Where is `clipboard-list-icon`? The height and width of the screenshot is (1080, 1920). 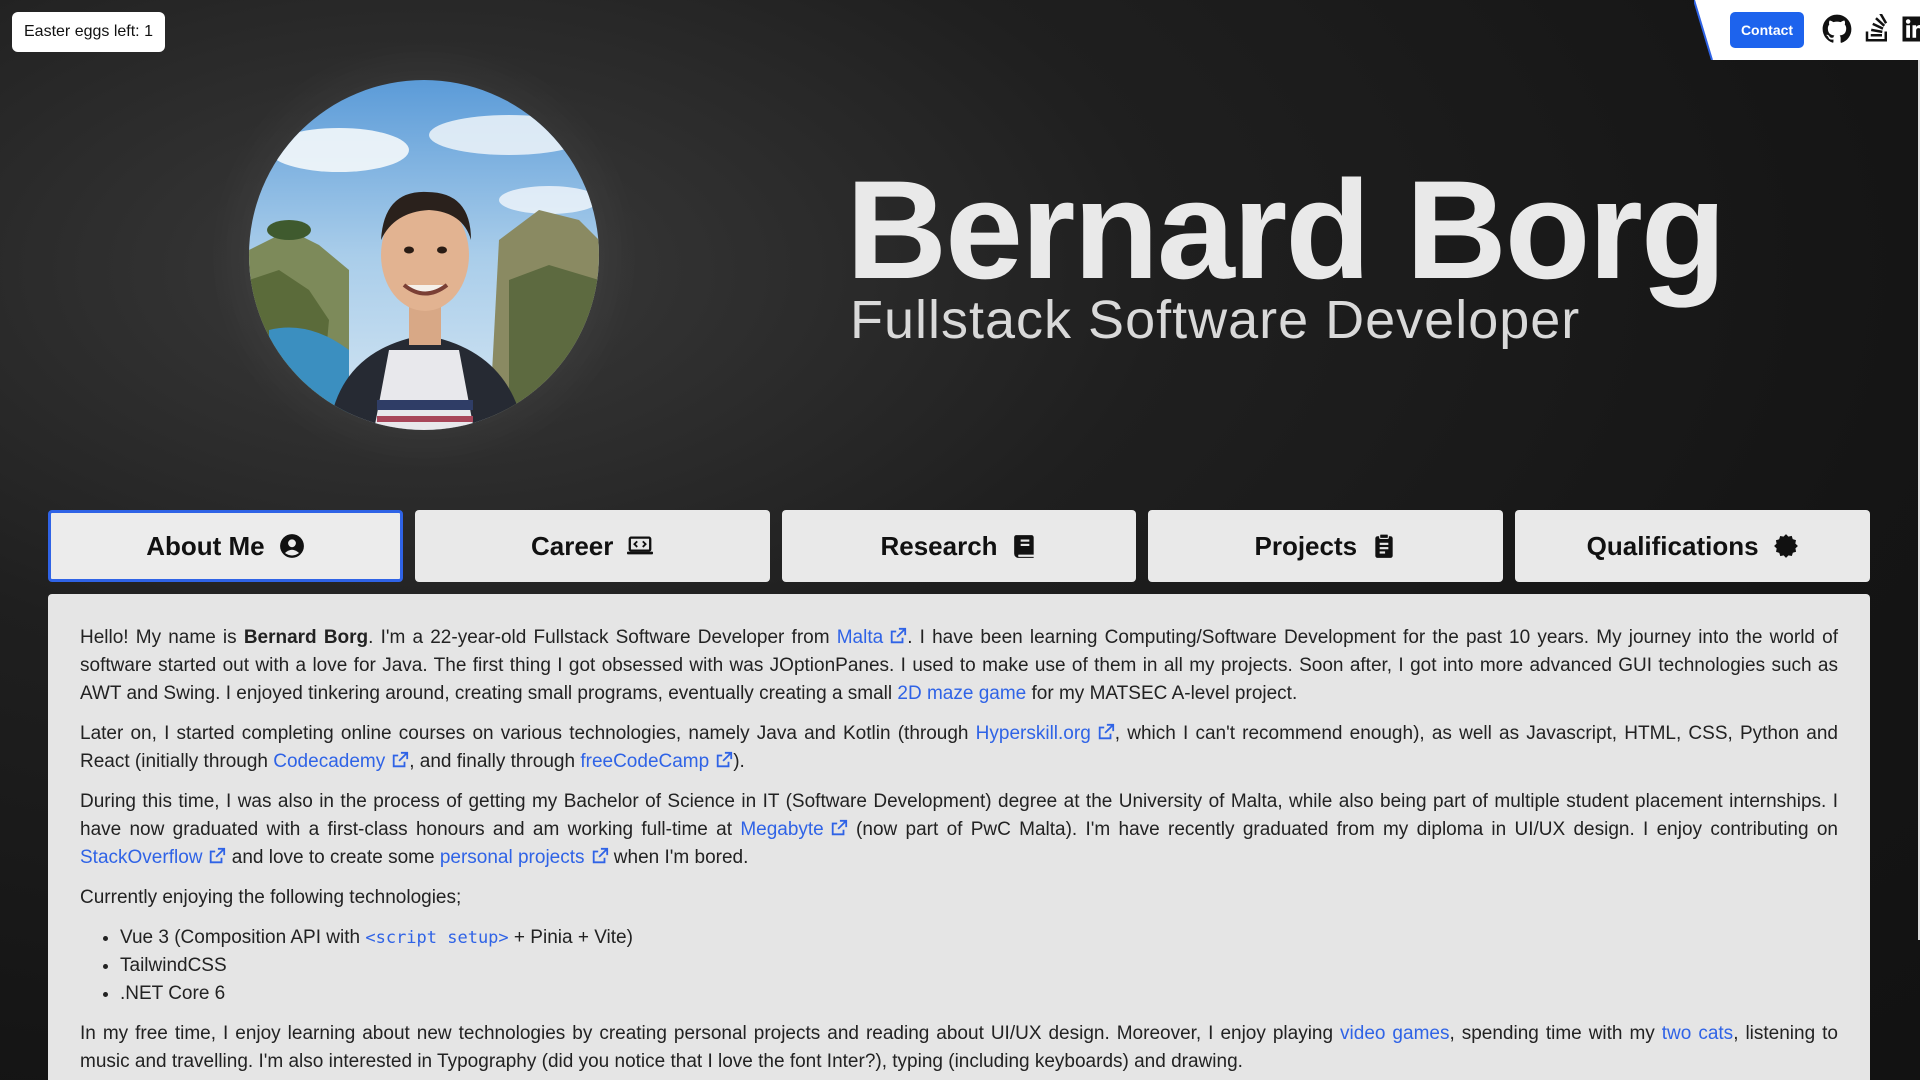
clipboard-list-icon is located at coordinates (1384, 545).